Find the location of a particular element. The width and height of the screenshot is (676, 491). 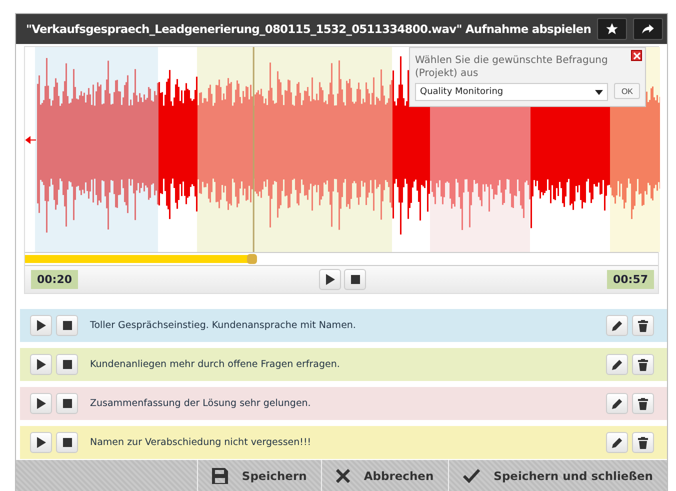

survey-select: Quality Monitoring is located at coordinates (511, 92).